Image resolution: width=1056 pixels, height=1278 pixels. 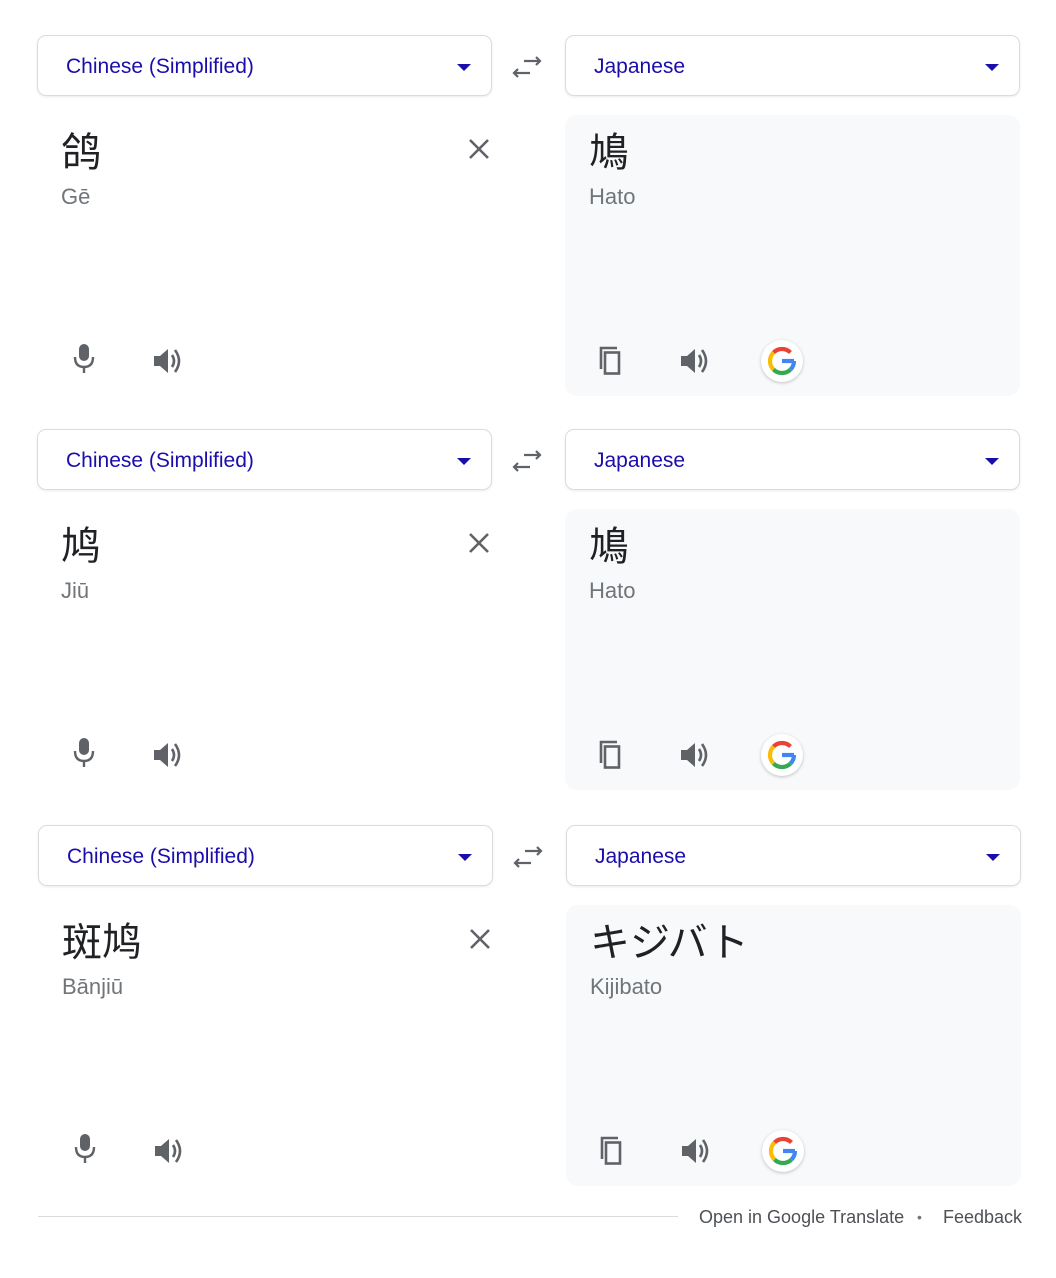 I want to click on source-text: 鸠, so click(x=81, y=547).